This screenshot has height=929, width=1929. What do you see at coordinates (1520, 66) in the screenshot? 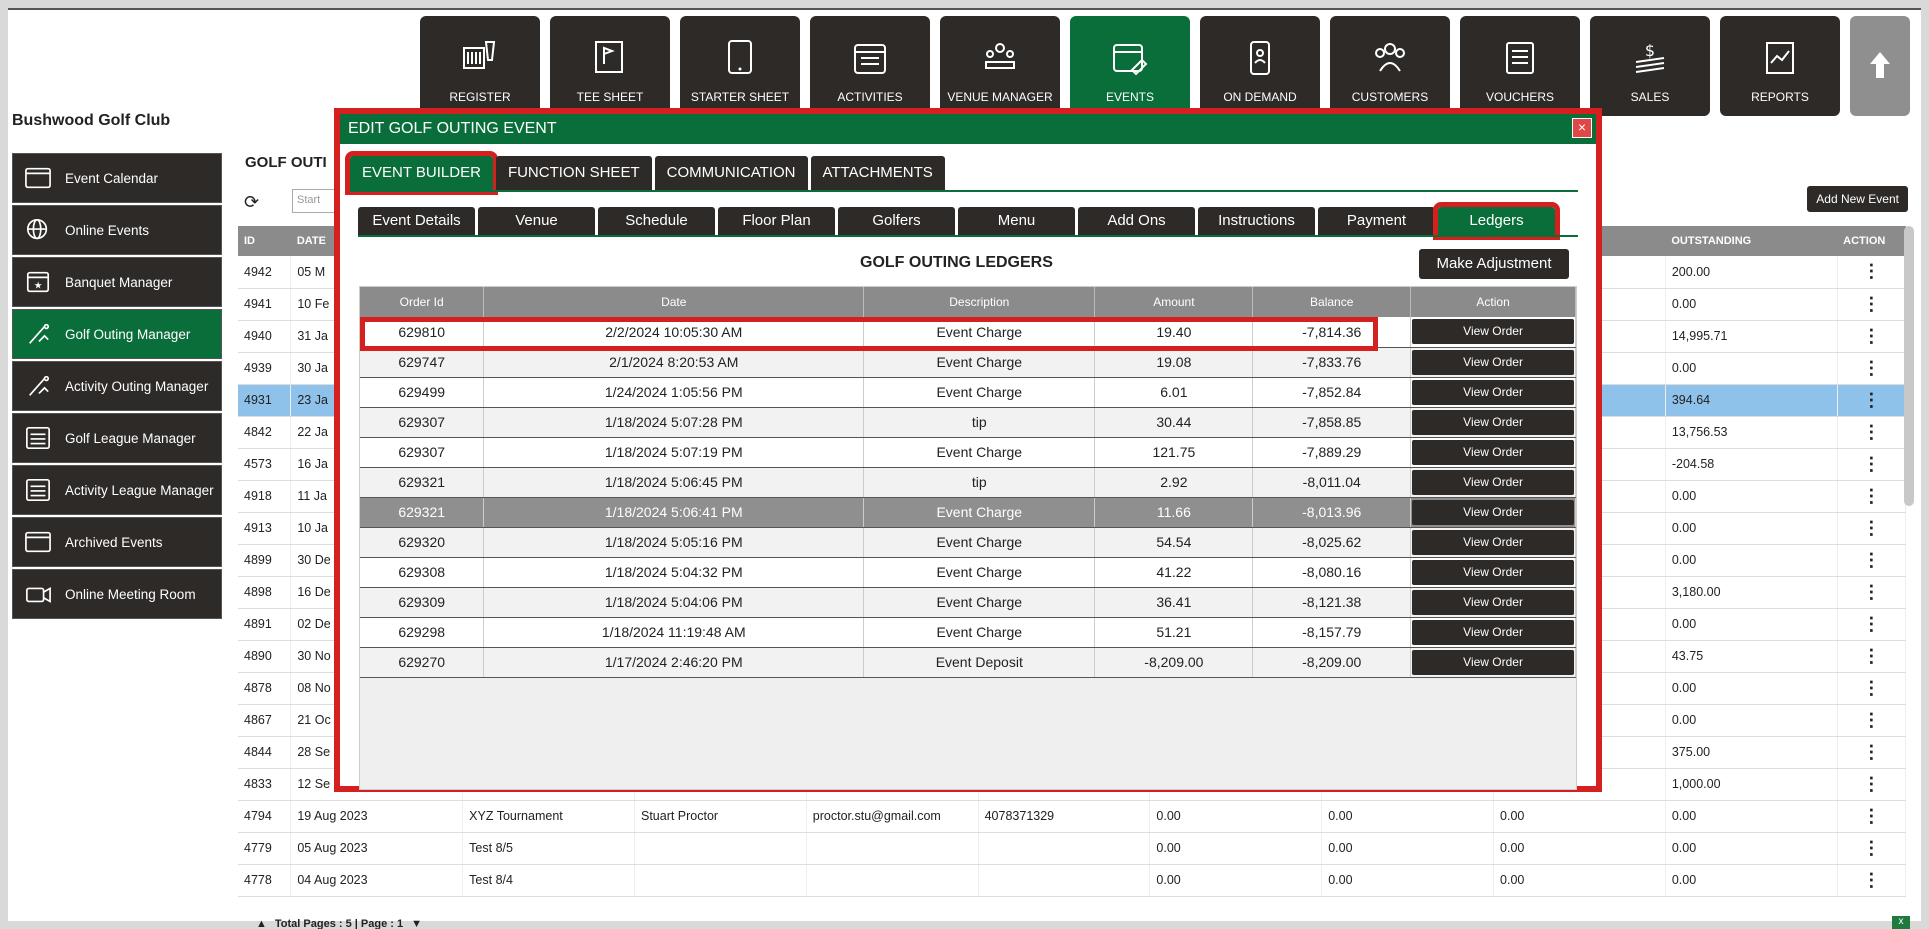
I see `nav-vouchers-button: VOUCHERS` at bounding box center [1520, 66].